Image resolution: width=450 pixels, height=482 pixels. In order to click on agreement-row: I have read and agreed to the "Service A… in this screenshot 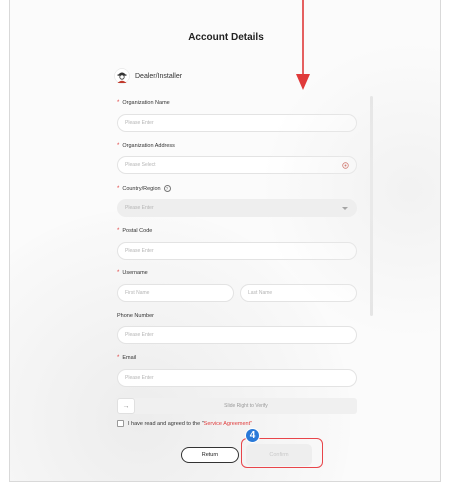, I will do `click(184, 423)`.